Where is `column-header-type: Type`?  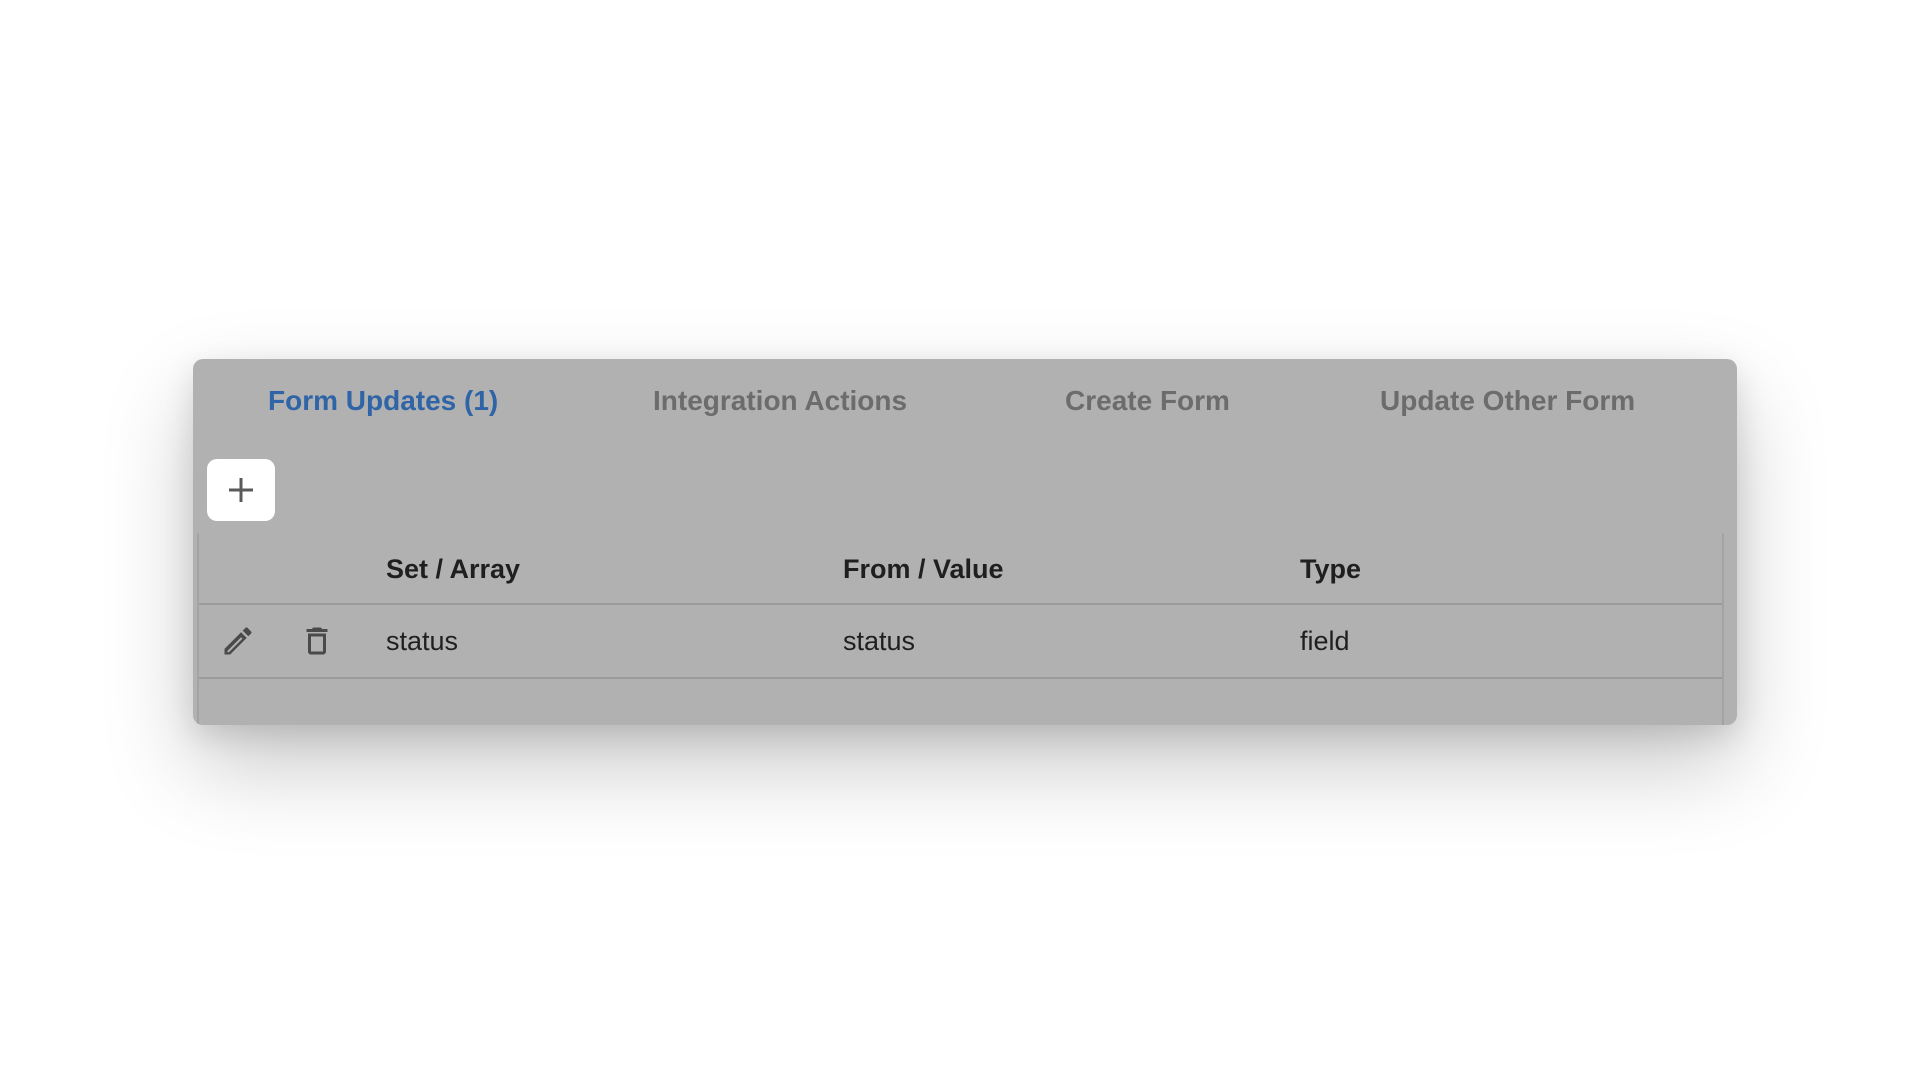 column-header-type: Type is located at coordinates (1331, 569).